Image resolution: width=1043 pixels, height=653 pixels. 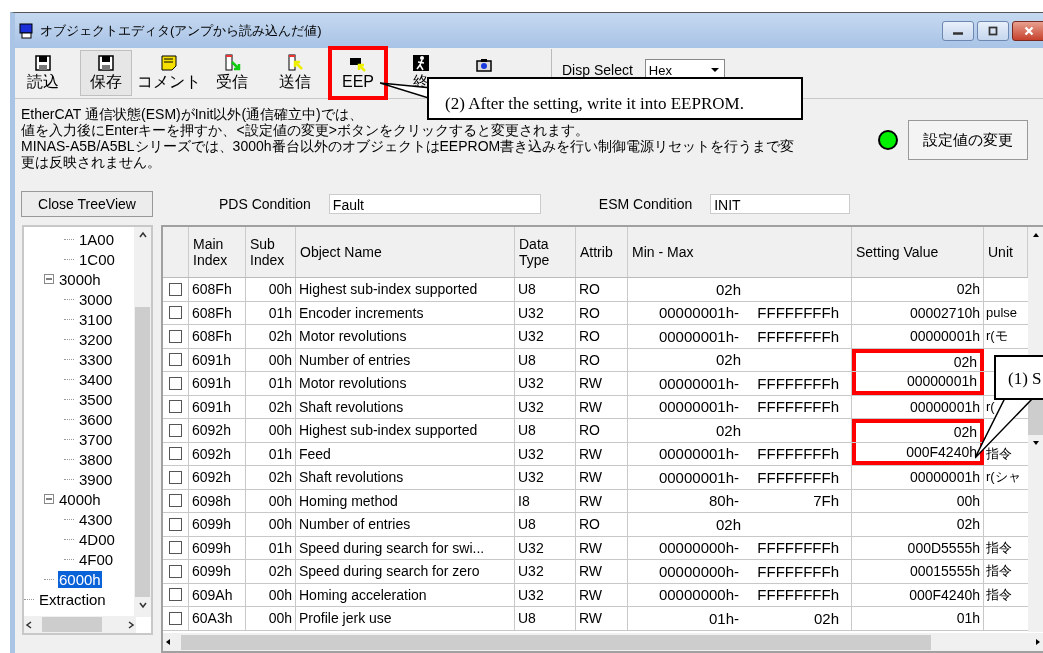 I want to click on table-cell: 6091h, so click(x=217, y=406).